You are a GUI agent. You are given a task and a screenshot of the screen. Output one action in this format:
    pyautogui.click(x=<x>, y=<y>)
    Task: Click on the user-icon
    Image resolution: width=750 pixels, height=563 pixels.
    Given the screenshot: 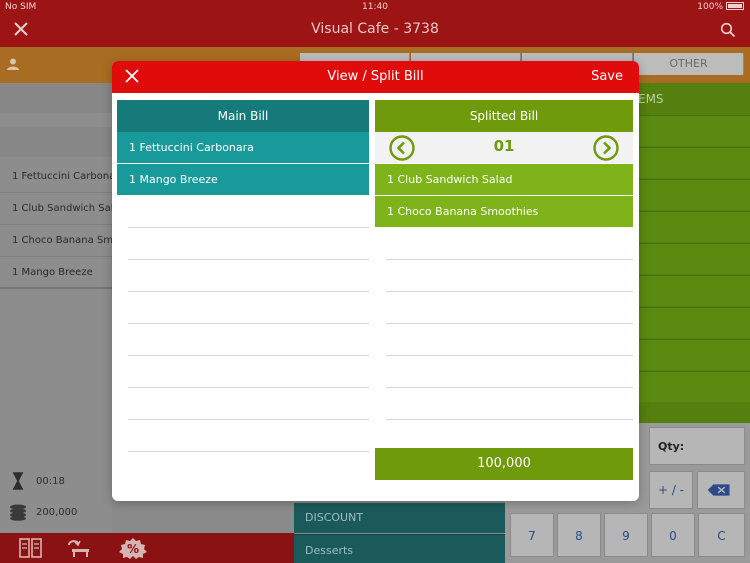 What is the action you would take?
    pyautogui.click(x=13, y=64)
    